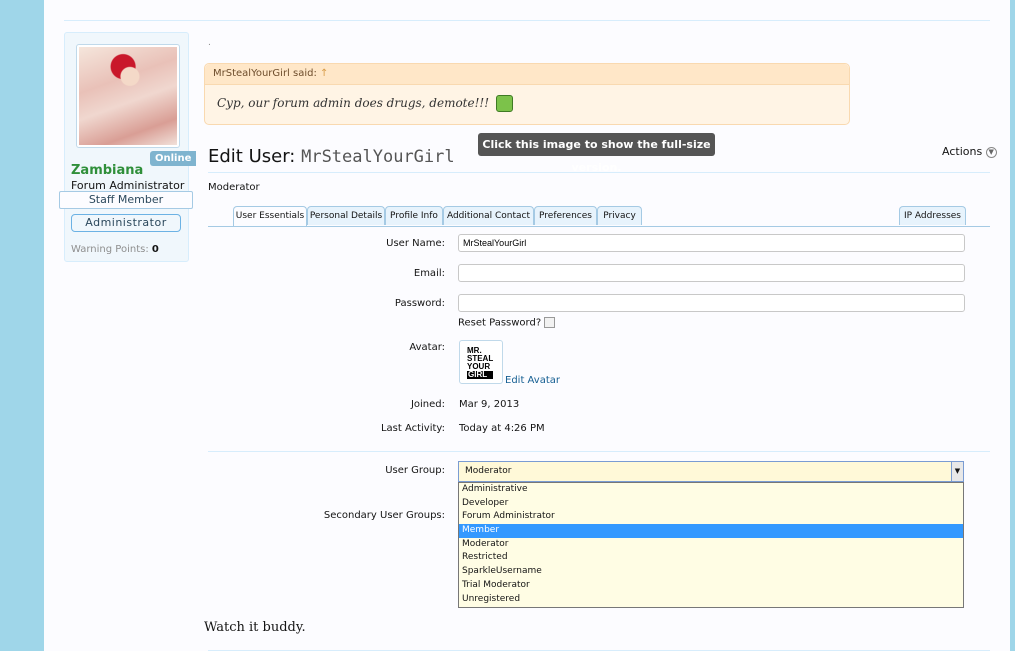  What do you see at coordinates (270, 216) in the screenshot?
I see `tab-user-essentials: User Essentials` at bounding box center [270, 216].